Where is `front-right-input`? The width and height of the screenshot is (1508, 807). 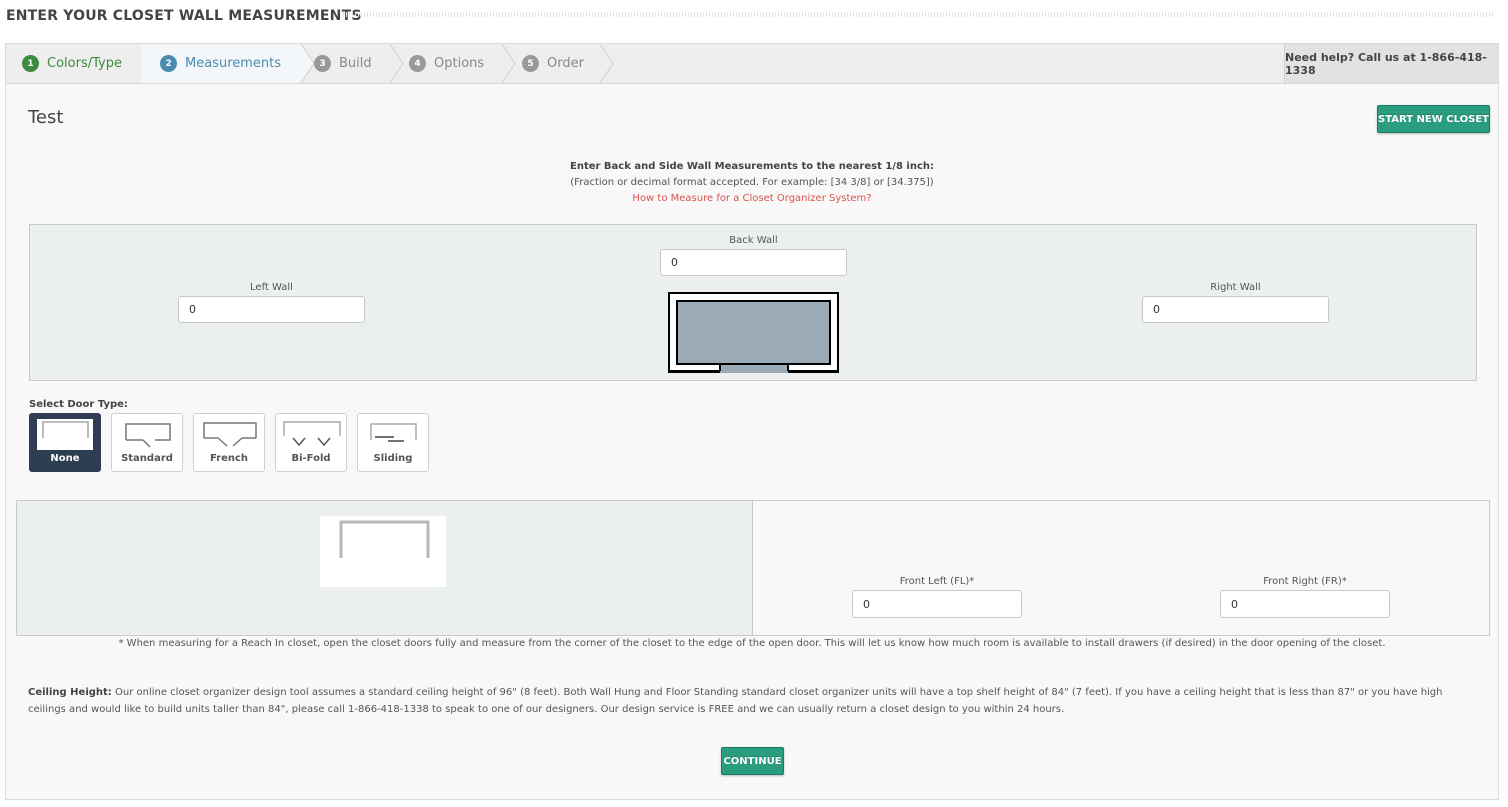
front-right-input is located at coordinates (1305, 604).